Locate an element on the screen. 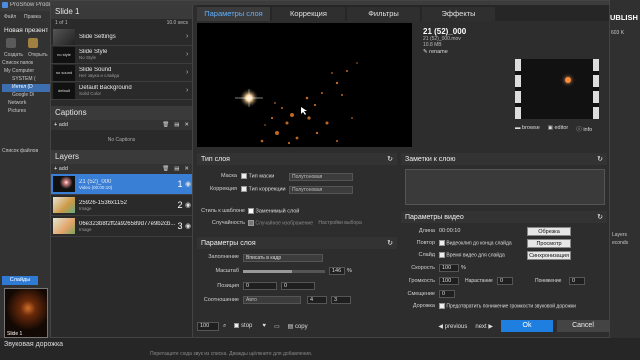  tree-item-selected: Интел (D is located at coordinates (26, 88).